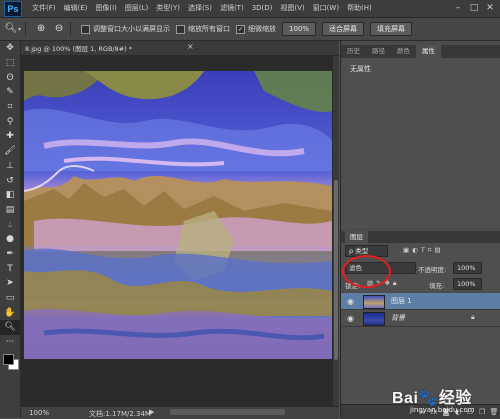 The width and height of the screenshot is (500, 419). What do you see at coordinates (10, 195) in the screenshot?
I see `eraser-tool-icon: ◧` at bounding box center [10, 195].